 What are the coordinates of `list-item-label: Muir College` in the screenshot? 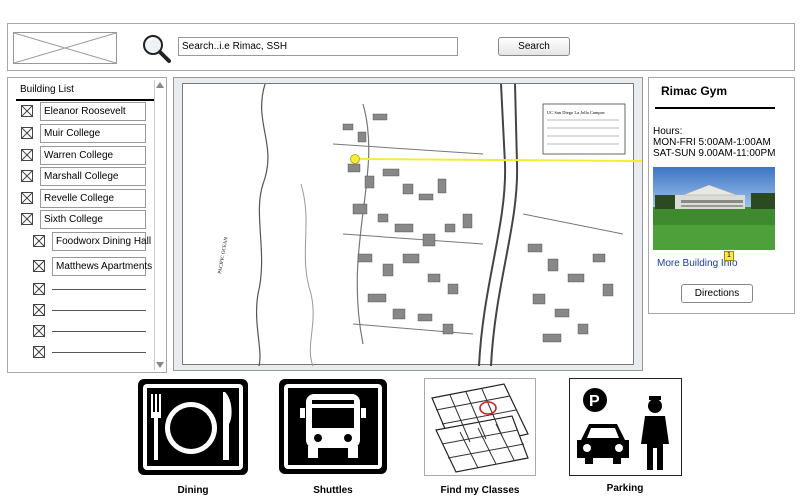 It's located at (93, 133).